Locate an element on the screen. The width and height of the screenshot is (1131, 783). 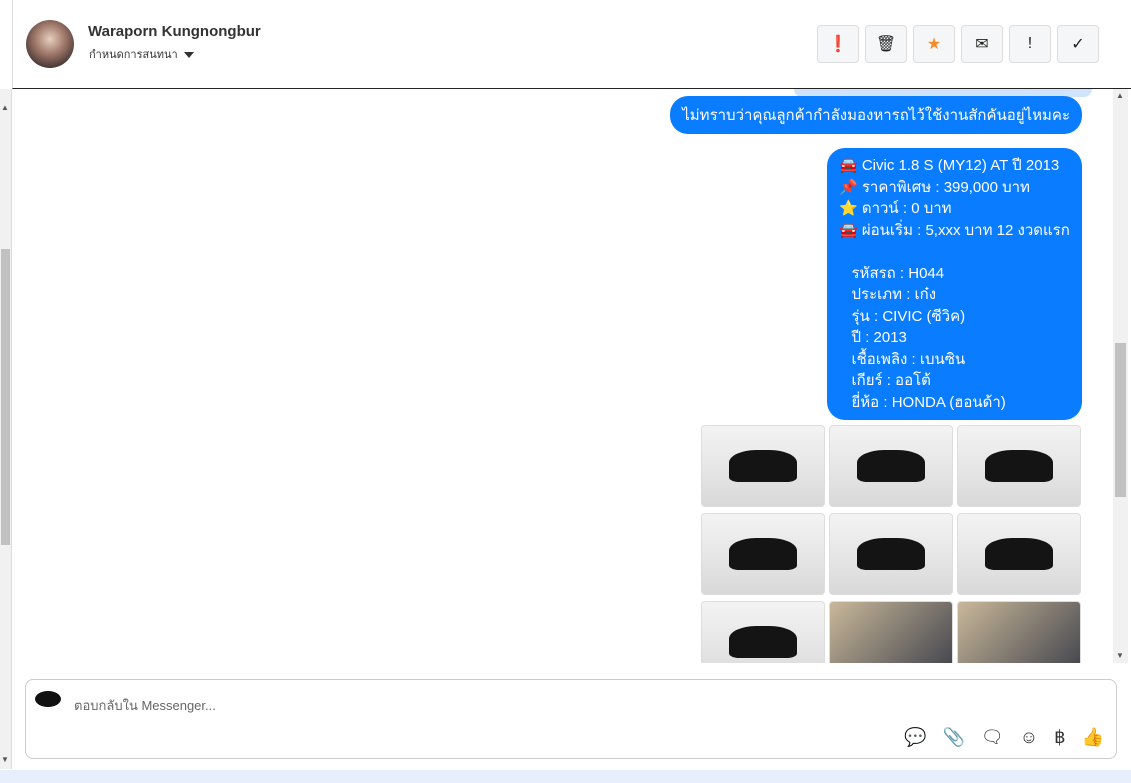
contact-name: Waraporn Kungnongbur is located at coordinates (174, 31).